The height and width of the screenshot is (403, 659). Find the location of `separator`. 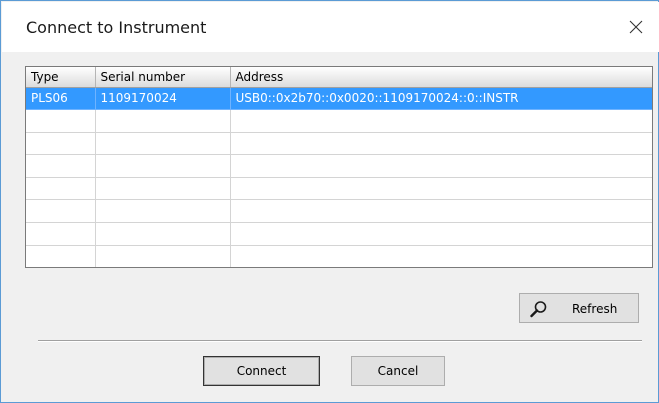

separator is located at coordinates (340, 341).